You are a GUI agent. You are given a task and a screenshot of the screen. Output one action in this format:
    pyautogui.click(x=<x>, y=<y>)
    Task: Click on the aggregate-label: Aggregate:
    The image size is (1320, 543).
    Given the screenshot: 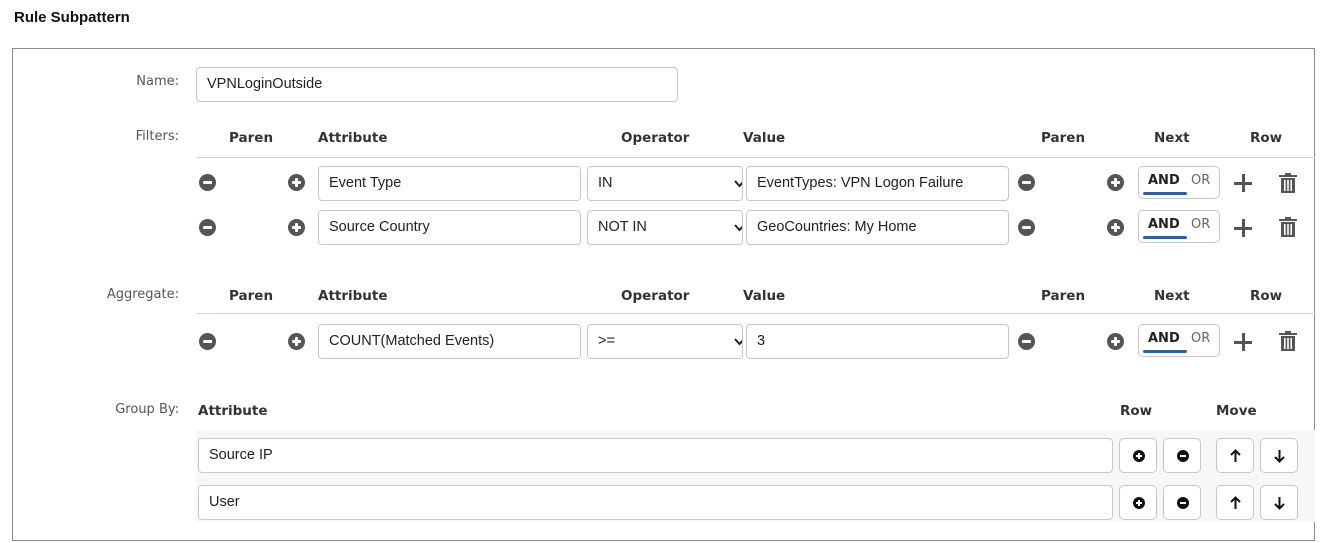 What is the action you would take?
    pyautogui.click(x=142, y=294)
    